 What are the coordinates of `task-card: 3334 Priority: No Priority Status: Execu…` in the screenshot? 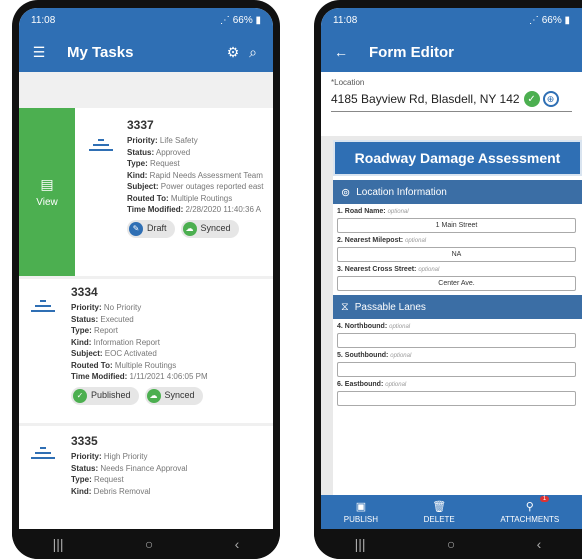 It's located at (146, 351).